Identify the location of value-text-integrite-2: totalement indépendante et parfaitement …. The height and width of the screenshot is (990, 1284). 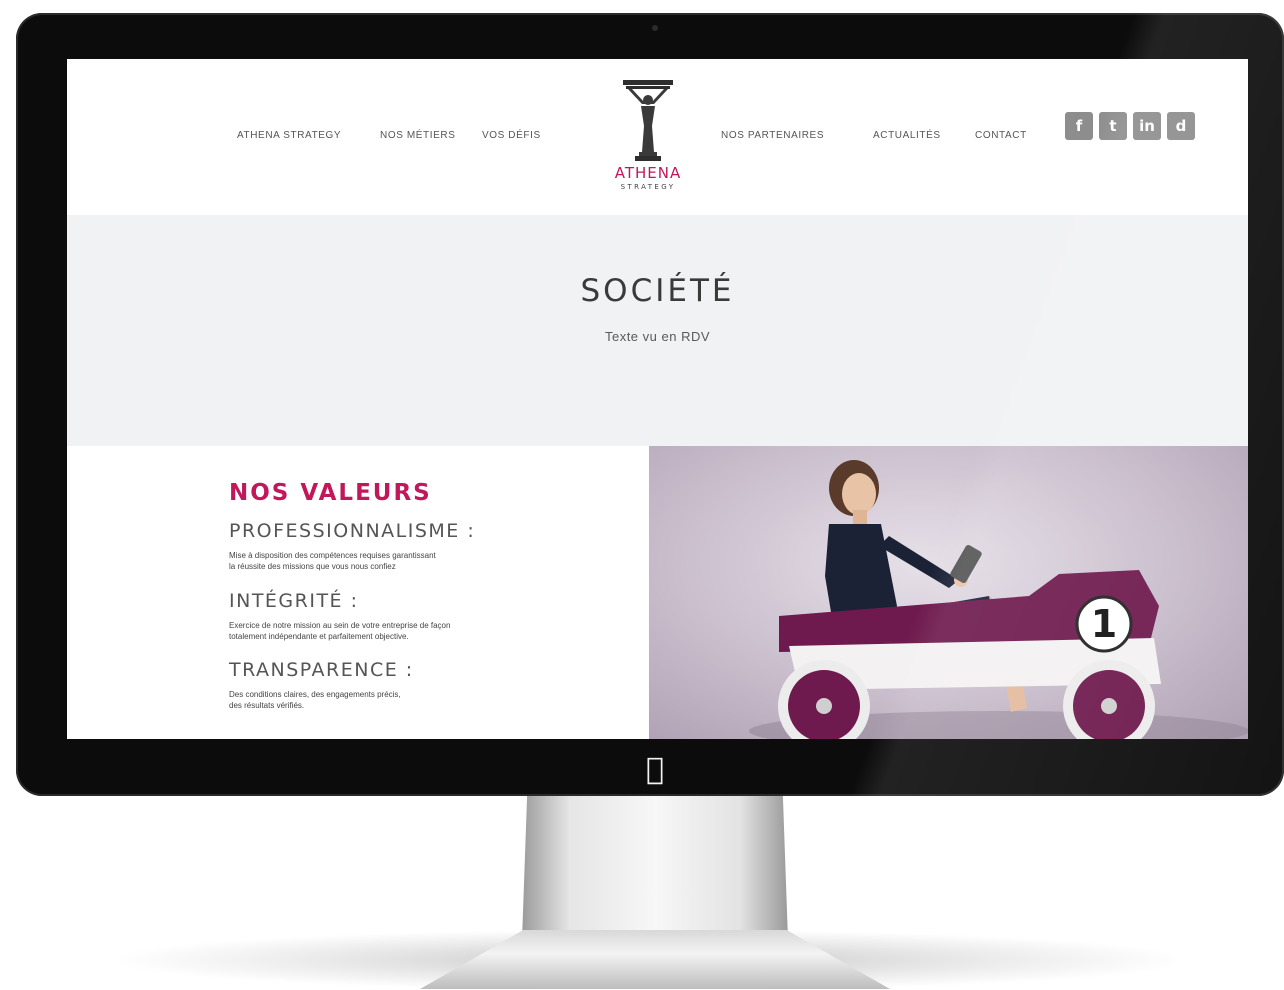
(319, 636).